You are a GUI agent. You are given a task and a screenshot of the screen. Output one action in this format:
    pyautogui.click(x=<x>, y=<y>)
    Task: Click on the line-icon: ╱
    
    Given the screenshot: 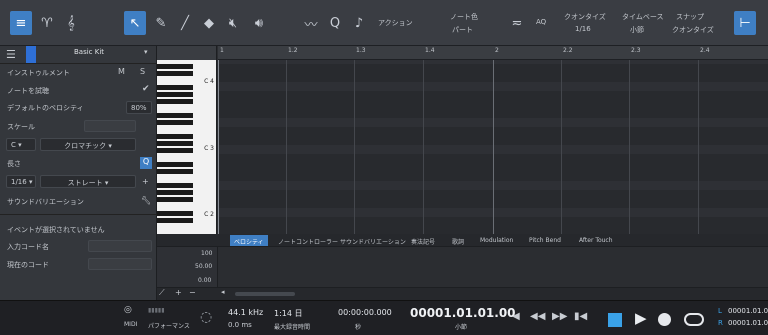 What is the action you would take?
    pyautogui.click(x=185, y=23)
    